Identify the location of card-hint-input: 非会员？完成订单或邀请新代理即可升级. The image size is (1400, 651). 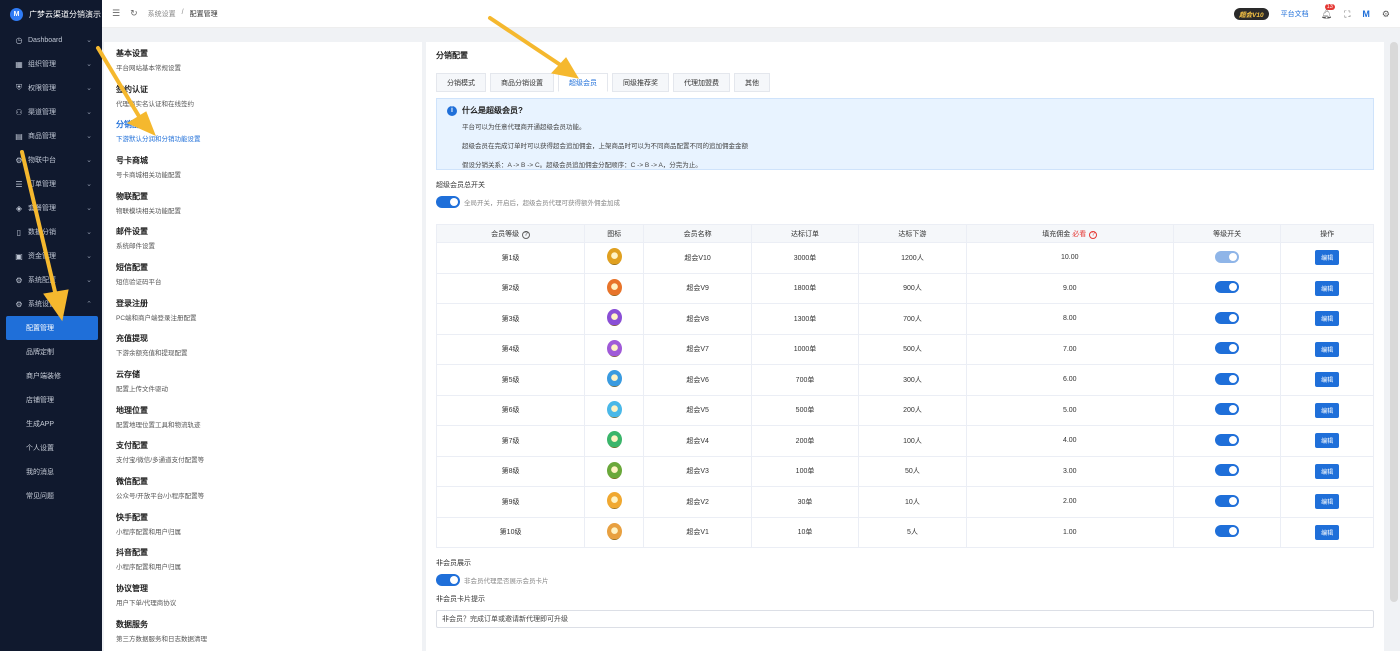
(905, 619).